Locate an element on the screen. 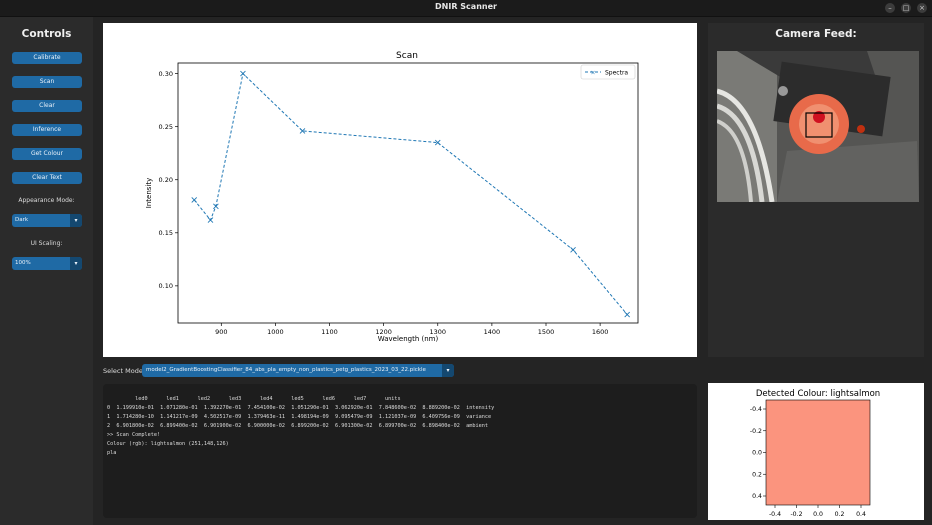 The width and height of the screenshot is (932, 525). x-tick-label: 1100 is located at coordinates (329, 332).